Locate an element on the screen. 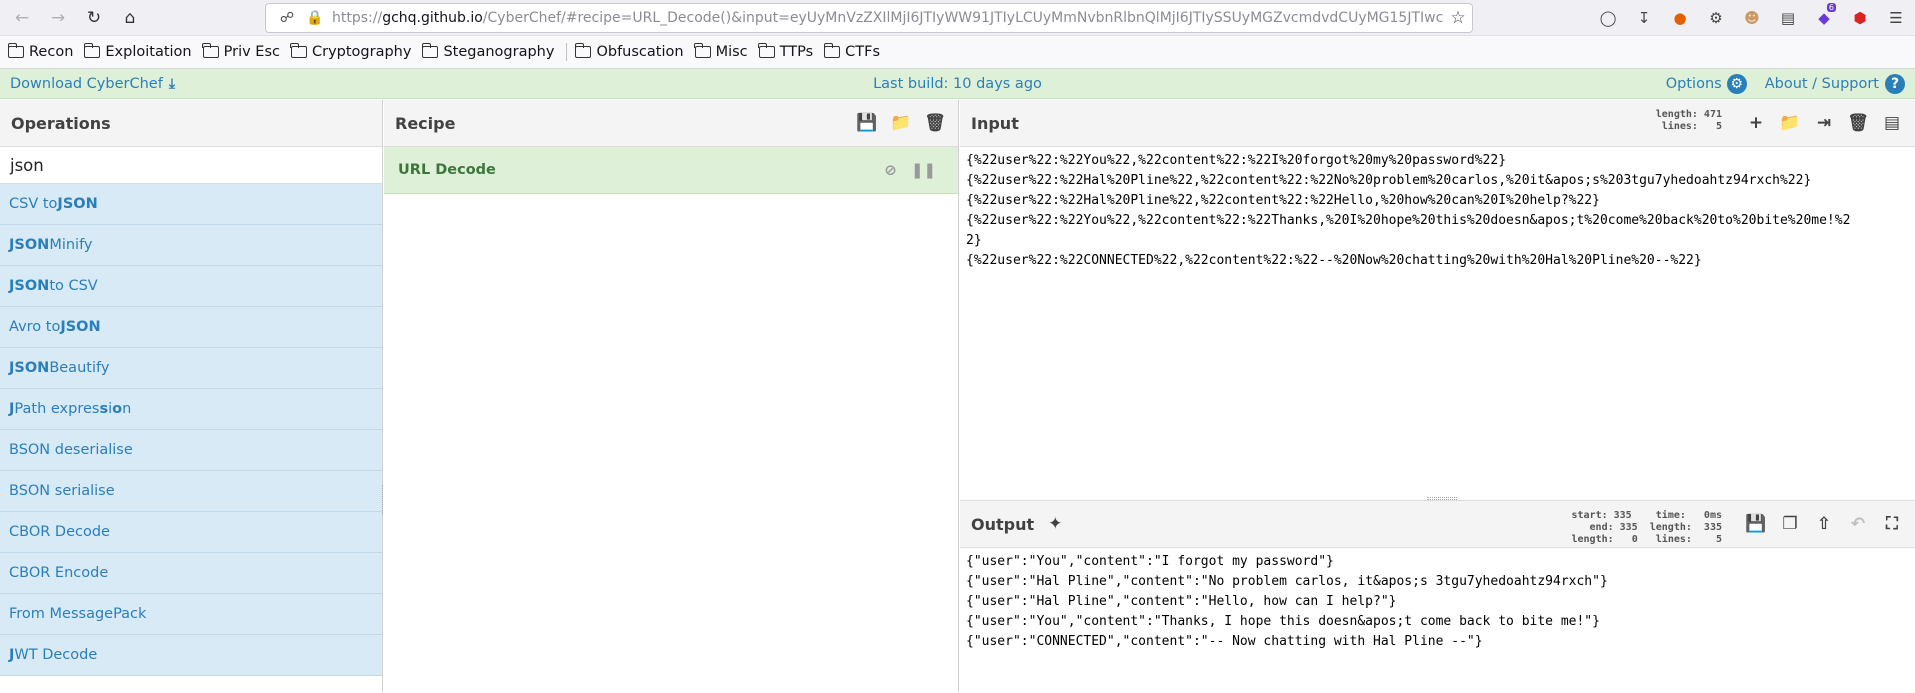 The width and height of the screenshot is (1915, 693). operation-item: Avro to JSON is located at coordinates (191, 327).